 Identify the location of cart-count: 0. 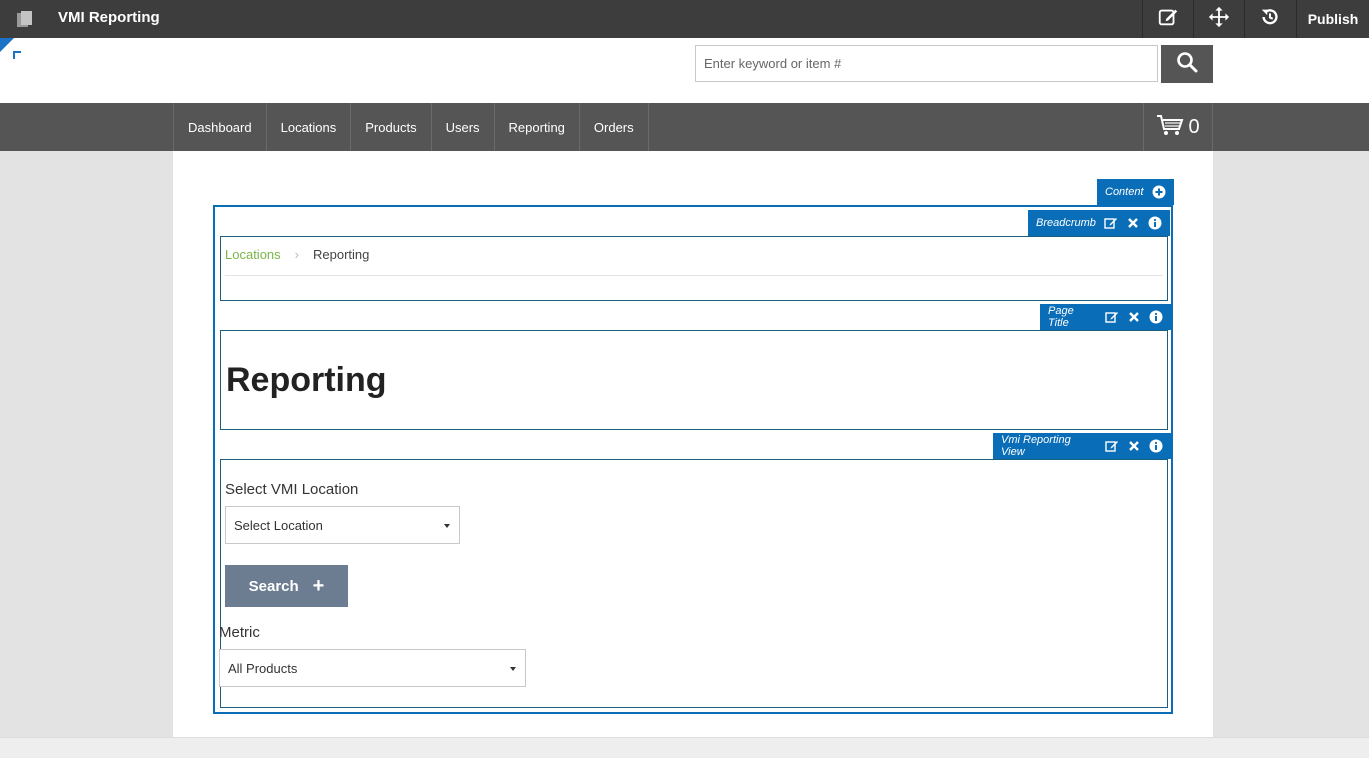
(1194, 126).